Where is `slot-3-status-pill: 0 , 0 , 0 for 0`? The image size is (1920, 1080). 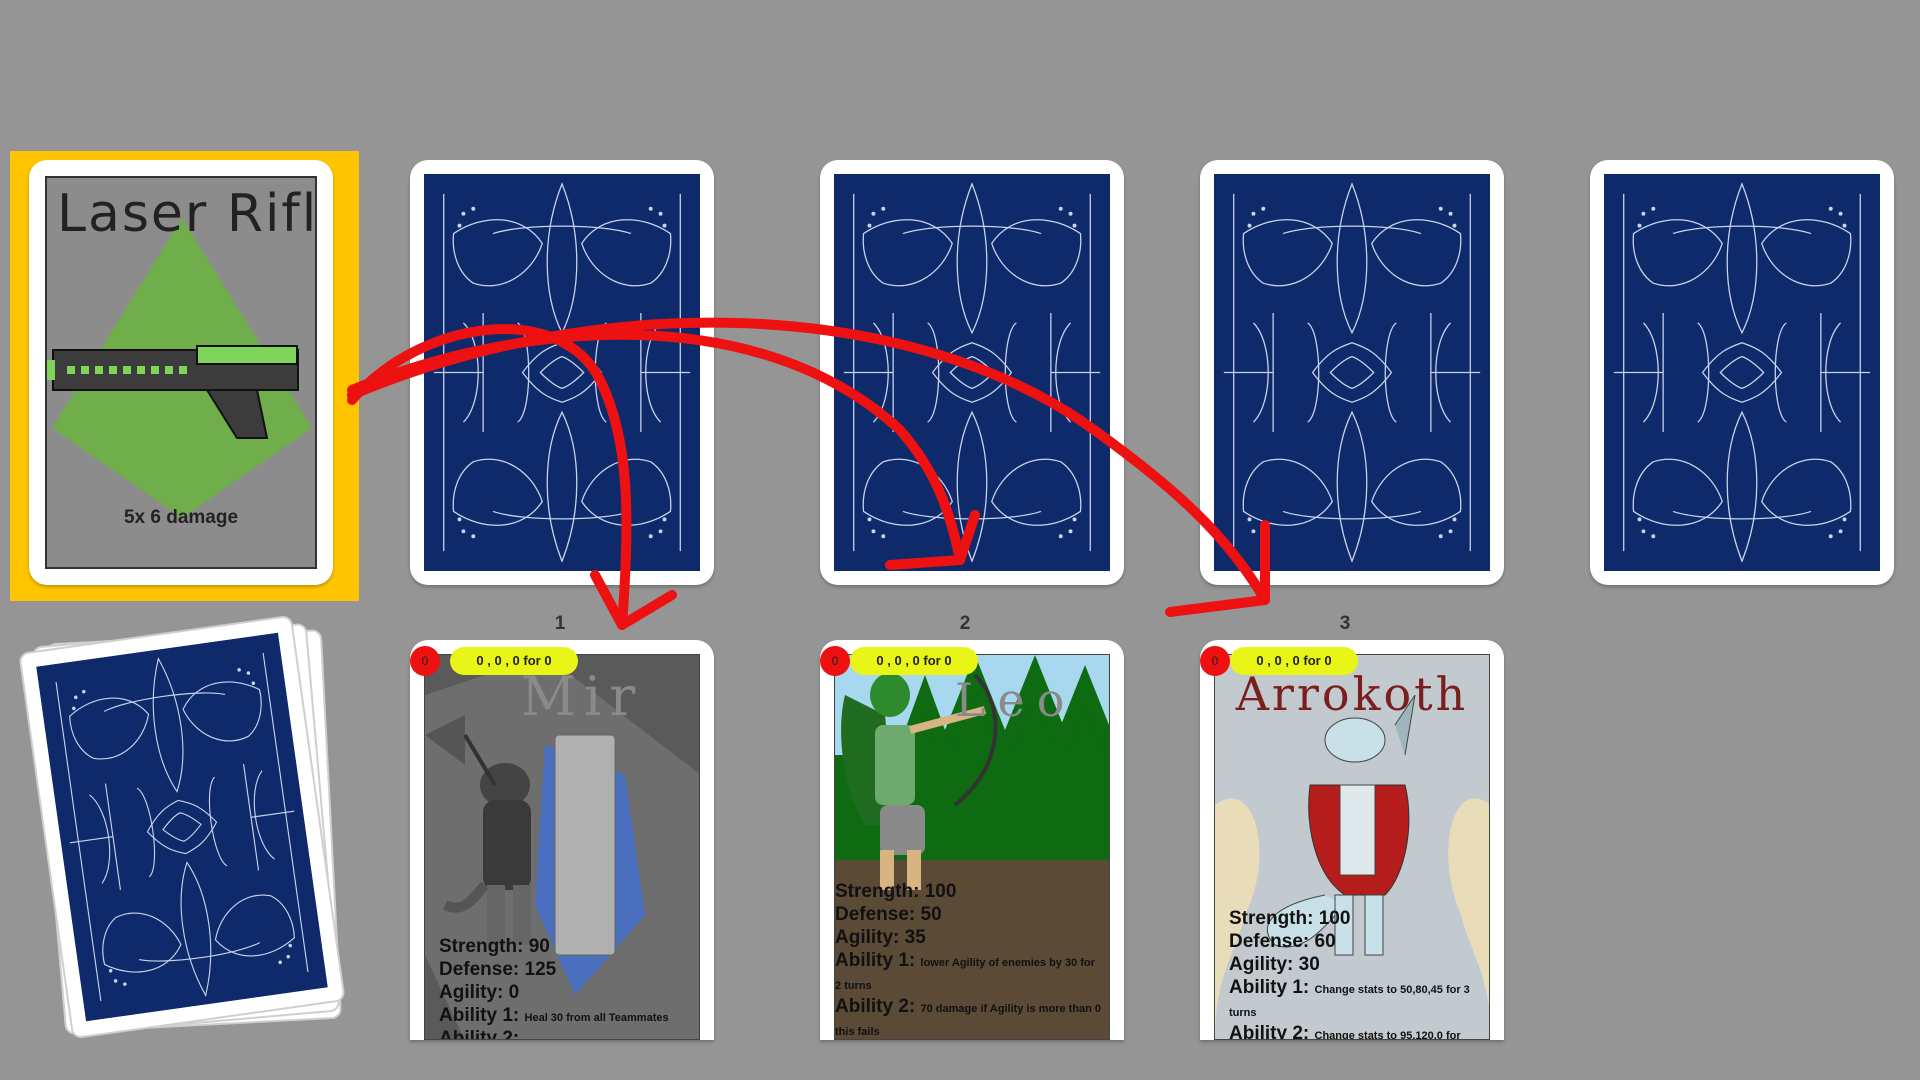 slot-3-status-pill: 0 , 0 , 0 for 0 is located at coordinates (1294, 661).